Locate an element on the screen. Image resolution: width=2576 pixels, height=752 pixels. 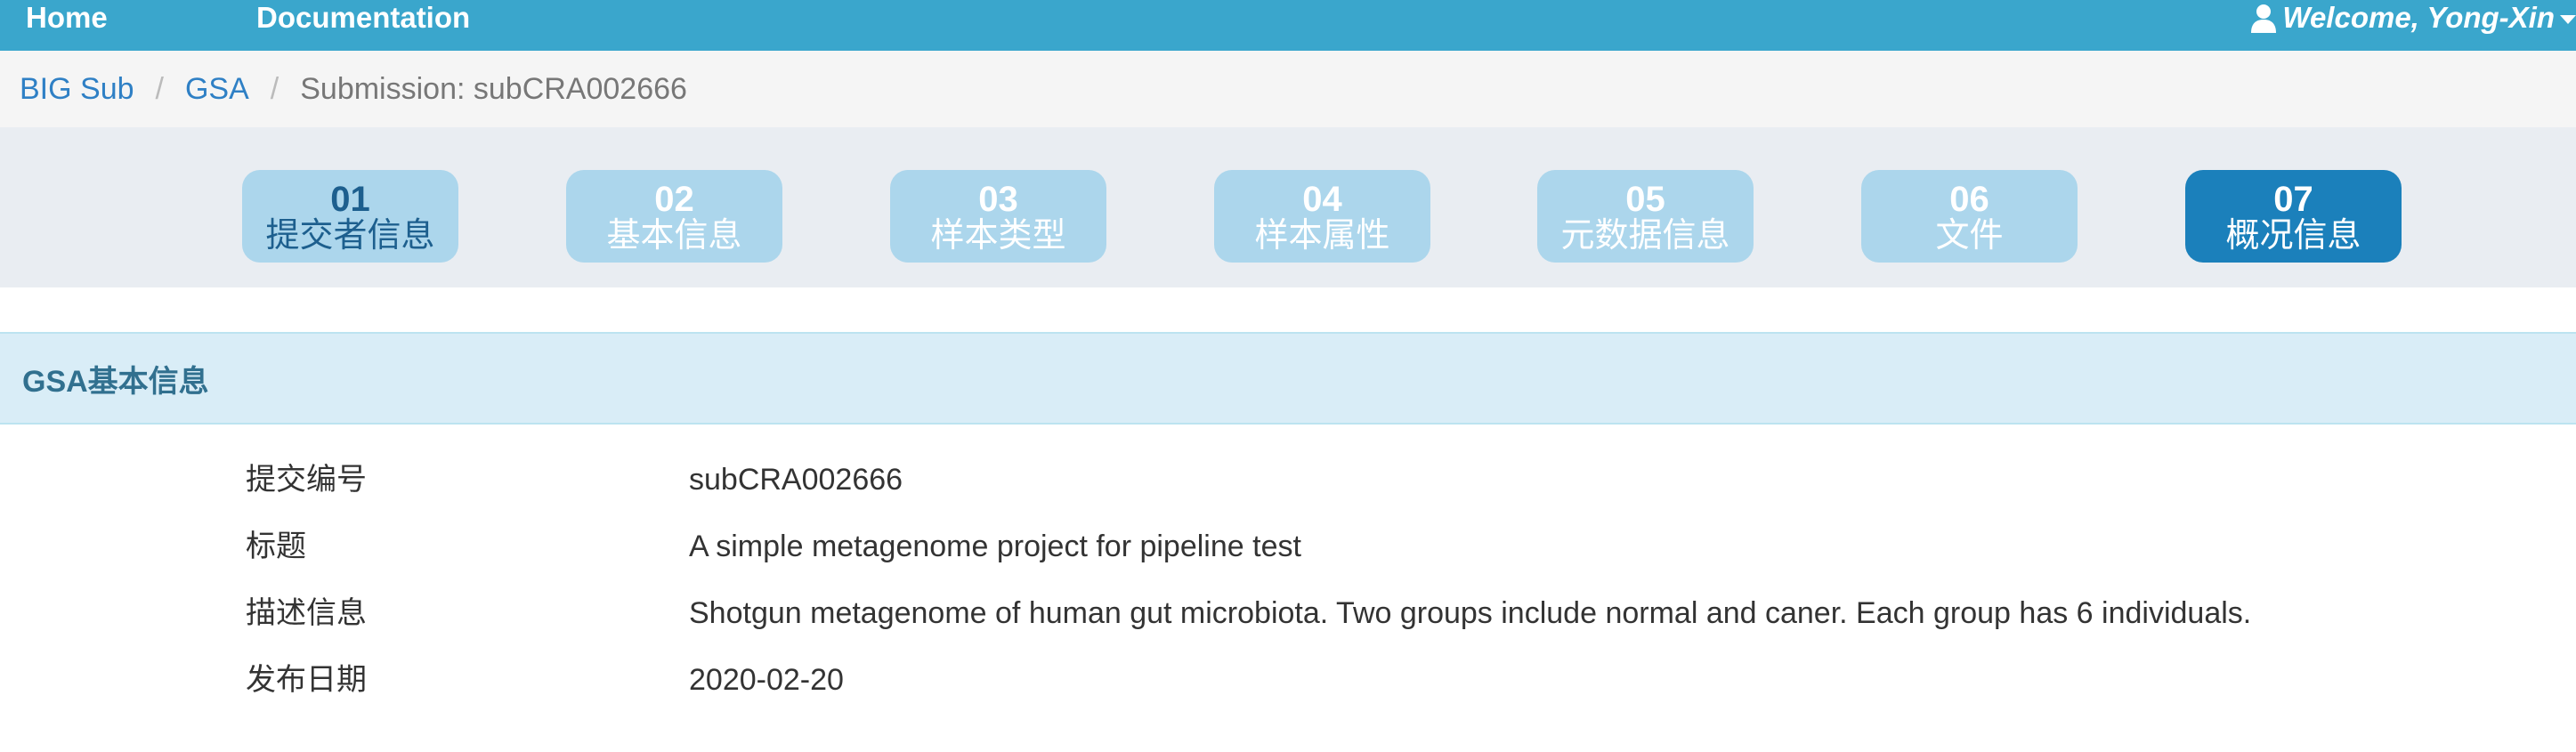
step-number: 07 is located at coordinates (2293, 200).